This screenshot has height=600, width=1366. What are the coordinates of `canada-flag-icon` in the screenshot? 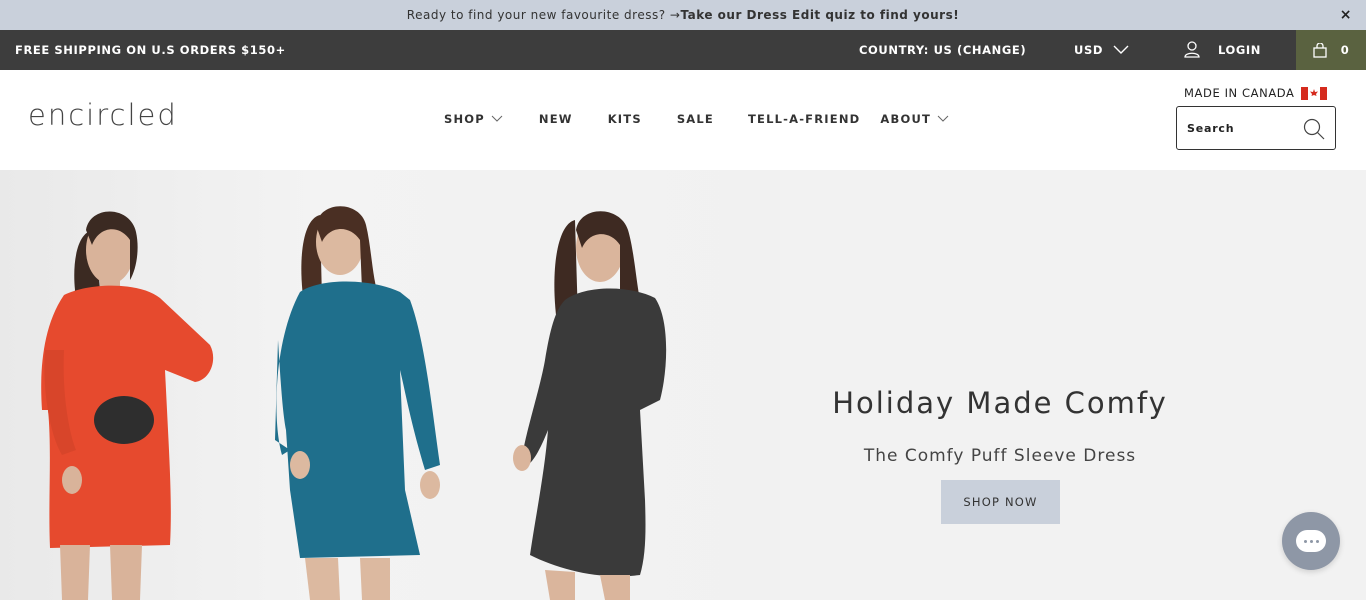 It's located at (1313, 93).